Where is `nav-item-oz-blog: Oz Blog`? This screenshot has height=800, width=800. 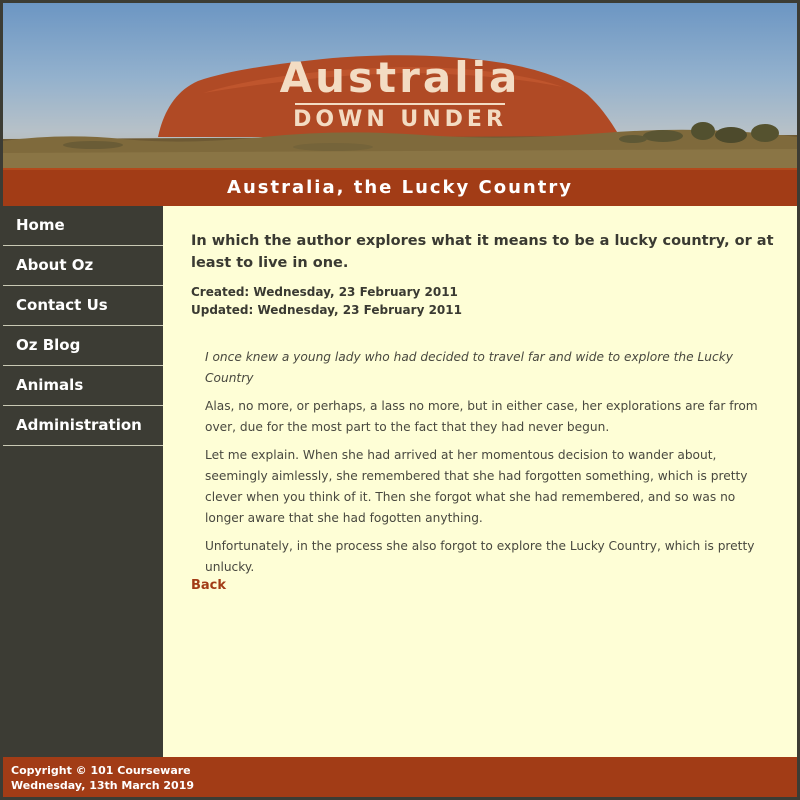 nav-item-oz-blog: Oz Blog is located at coordinates (83, 346).